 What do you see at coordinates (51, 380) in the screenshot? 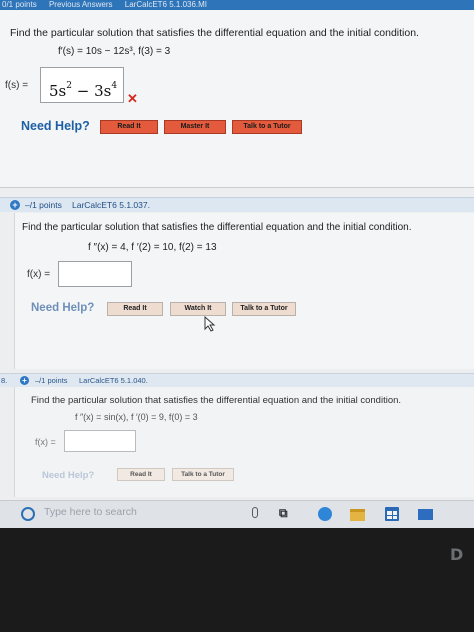
I see `problem3-points: –/1 points` at bounding box center [51, 380].